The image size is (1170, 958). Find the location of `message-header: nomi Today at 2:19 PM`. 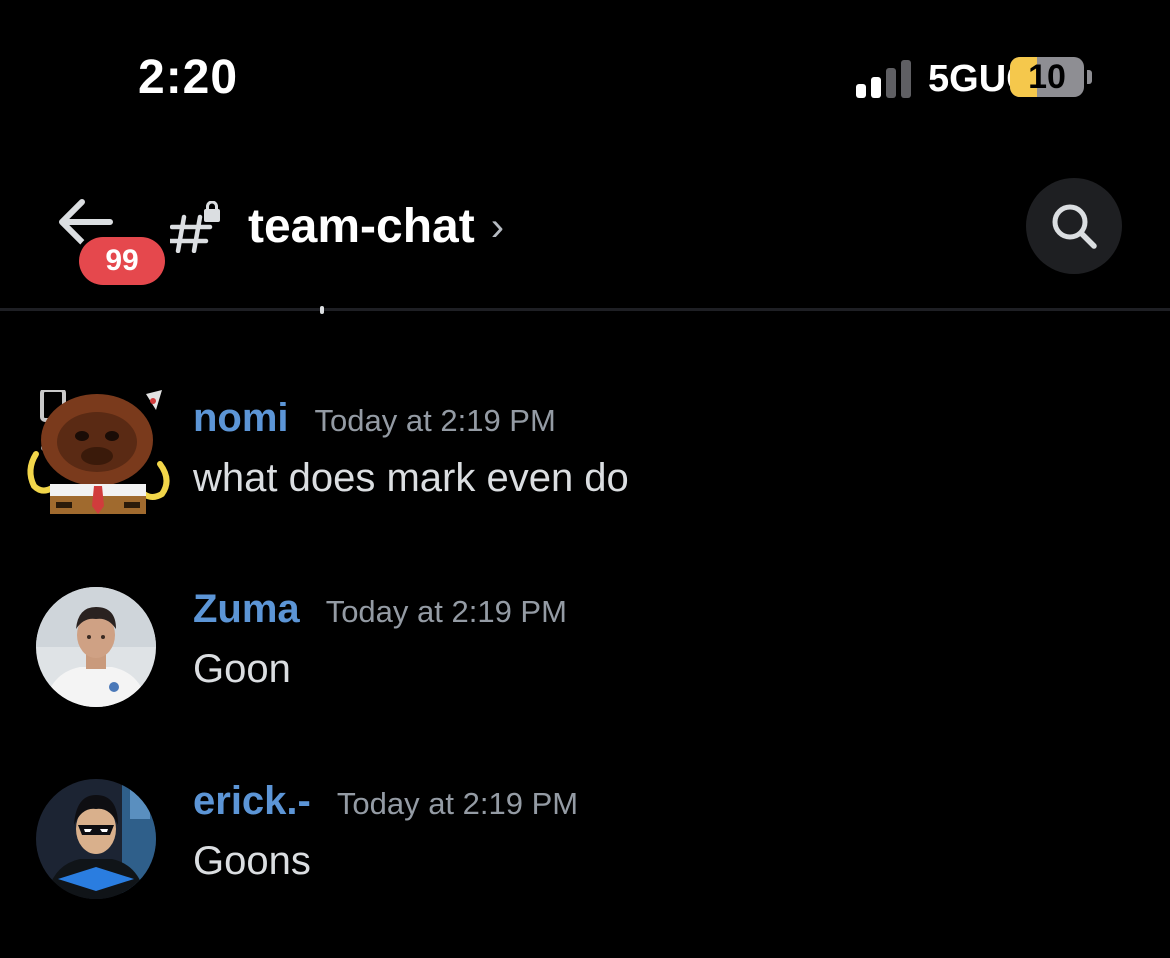

message-header: nomi Today at 2:19 PM is located at coordinates (374, 418).